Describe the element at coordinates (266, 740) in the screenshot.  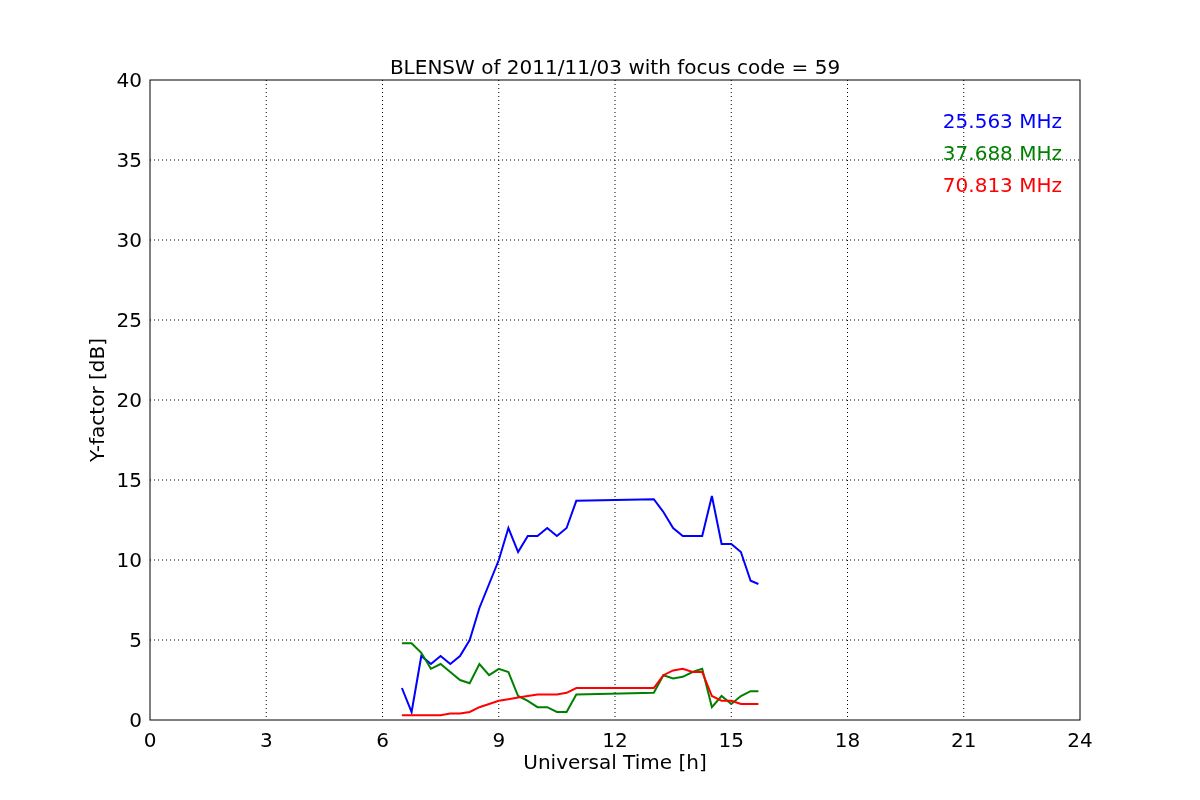
I see `x-tick-label: 3` at that location.